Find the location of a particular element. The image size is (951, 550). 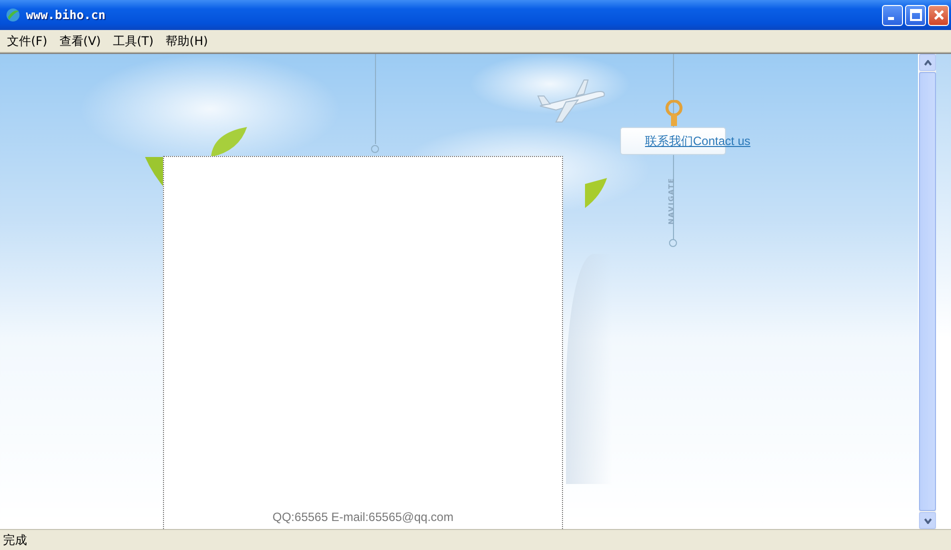

minimize-button is located at coordinates (892, 15).